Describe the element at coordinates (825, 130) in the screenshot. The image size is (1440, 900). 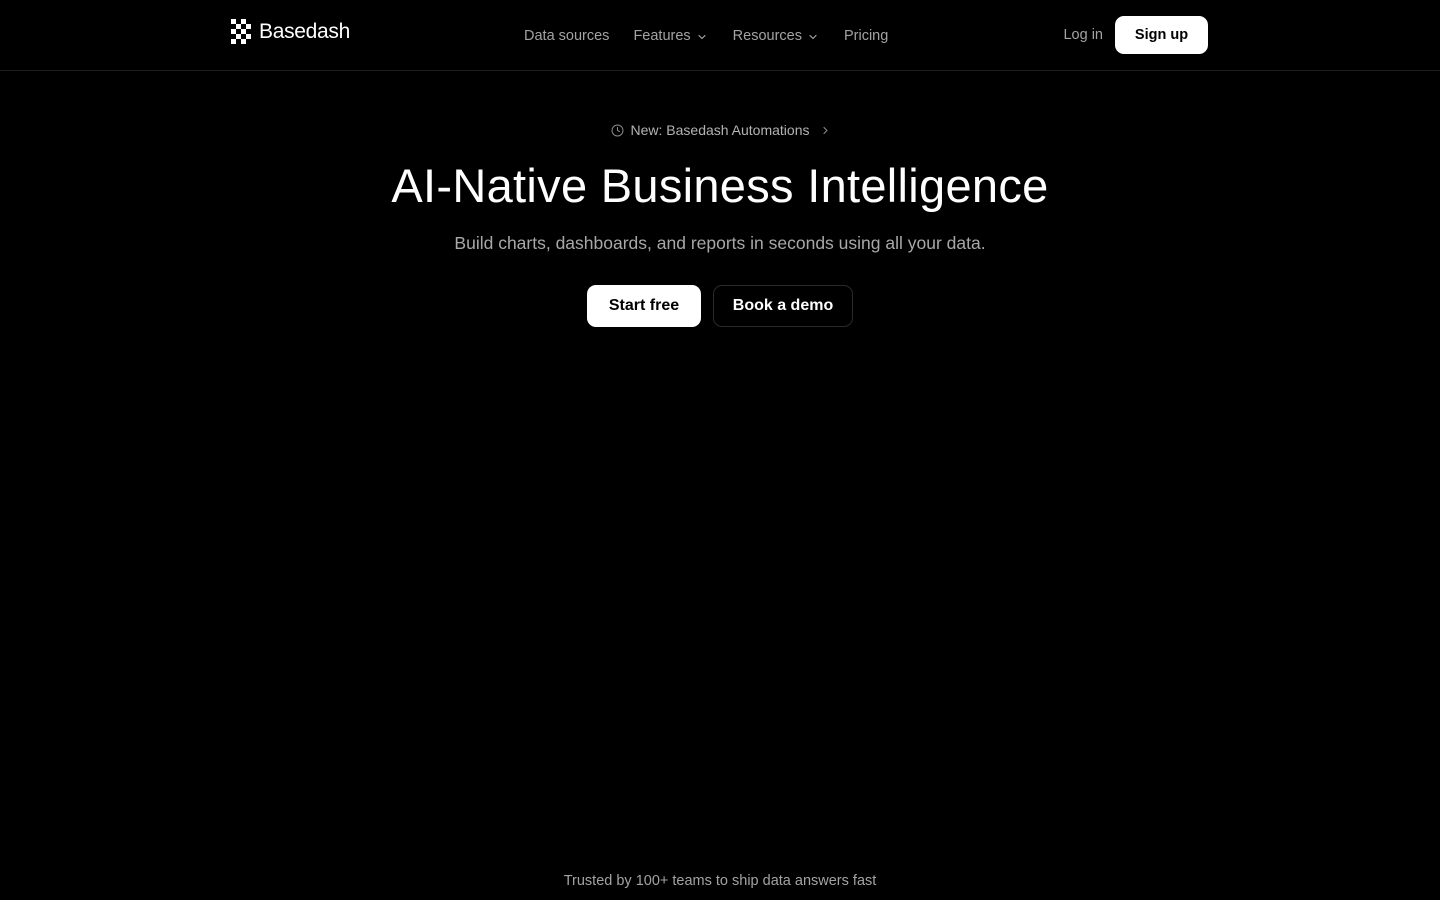
I see `chevron-right-icon` at that location.